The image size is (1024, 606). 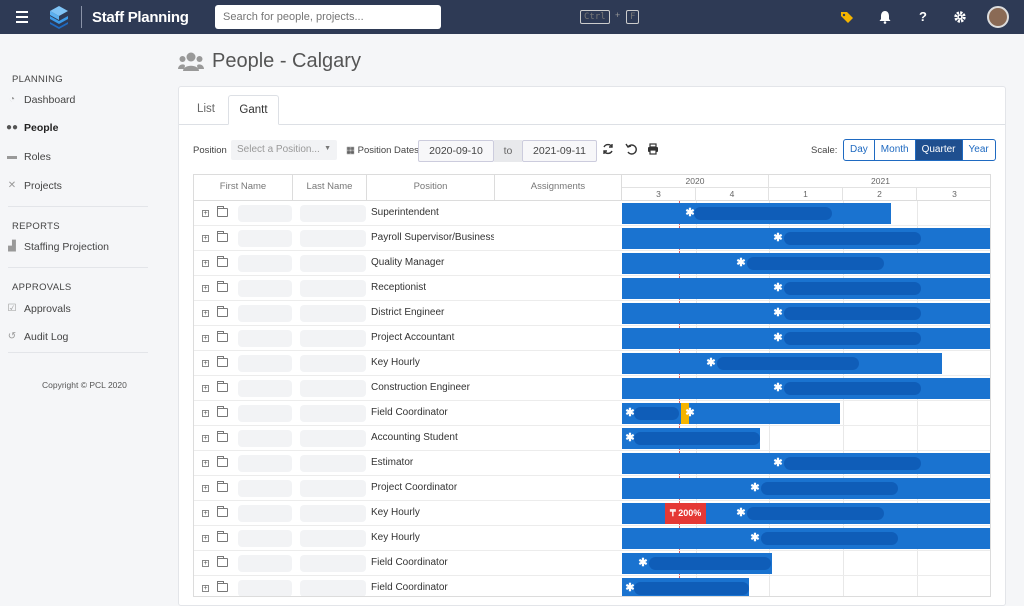 I want to click on user-avatar, so click(x=998, y=17).